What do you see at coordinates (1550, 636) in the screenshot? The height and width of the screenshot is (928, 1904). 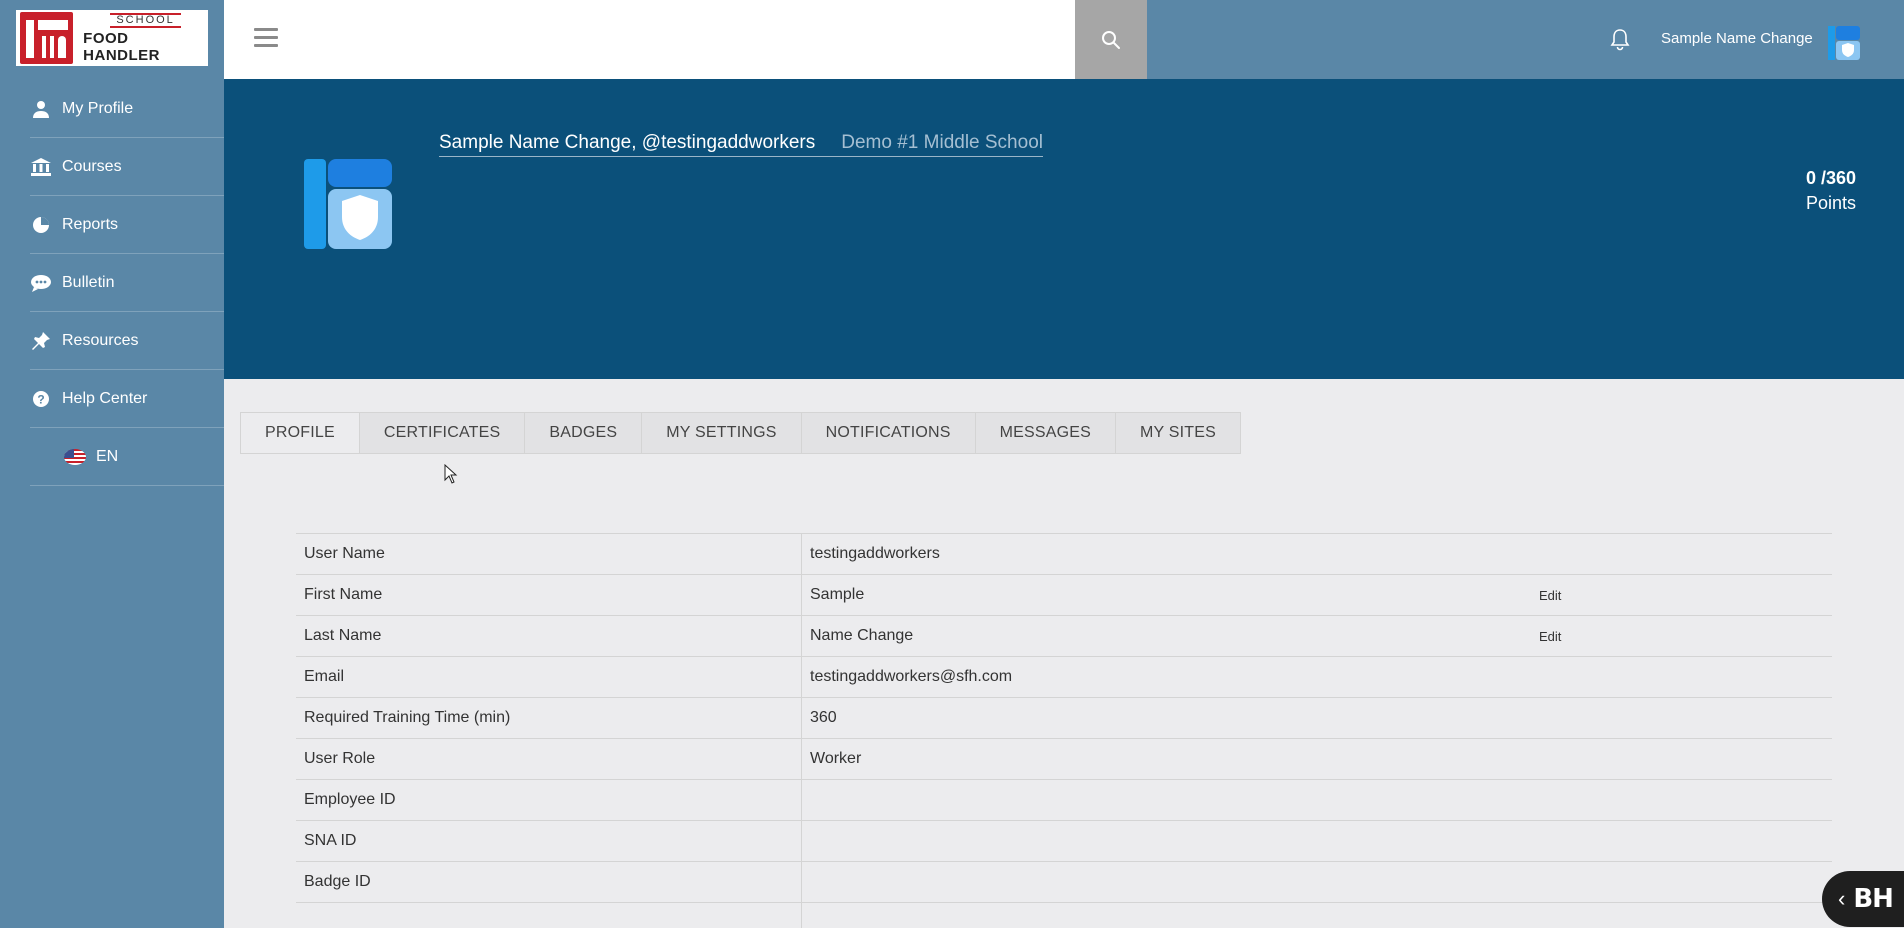 I see `edit-last-name-link: Edit` at bounding box center [1550, 636].